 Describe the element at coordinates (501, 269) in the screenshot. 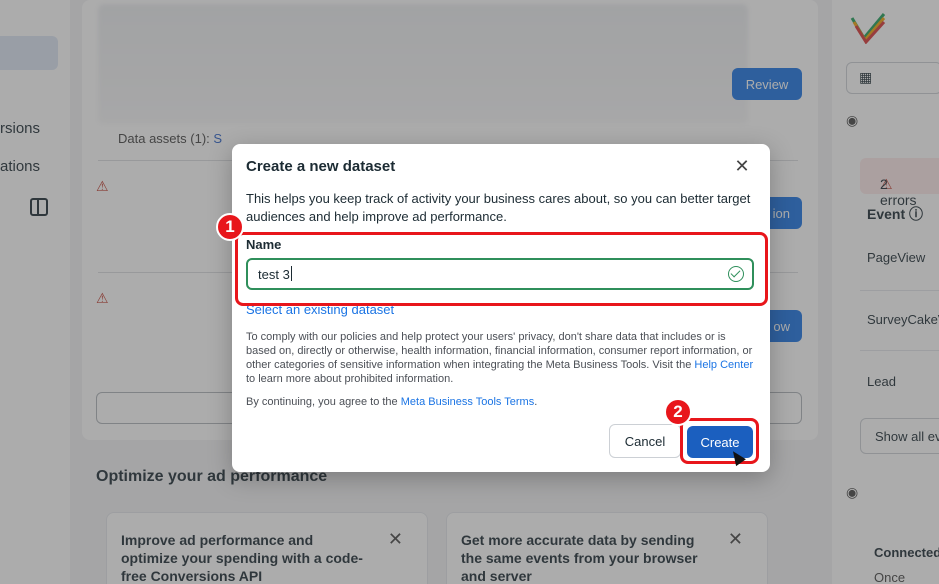

I see `step1-highlight` at that location.